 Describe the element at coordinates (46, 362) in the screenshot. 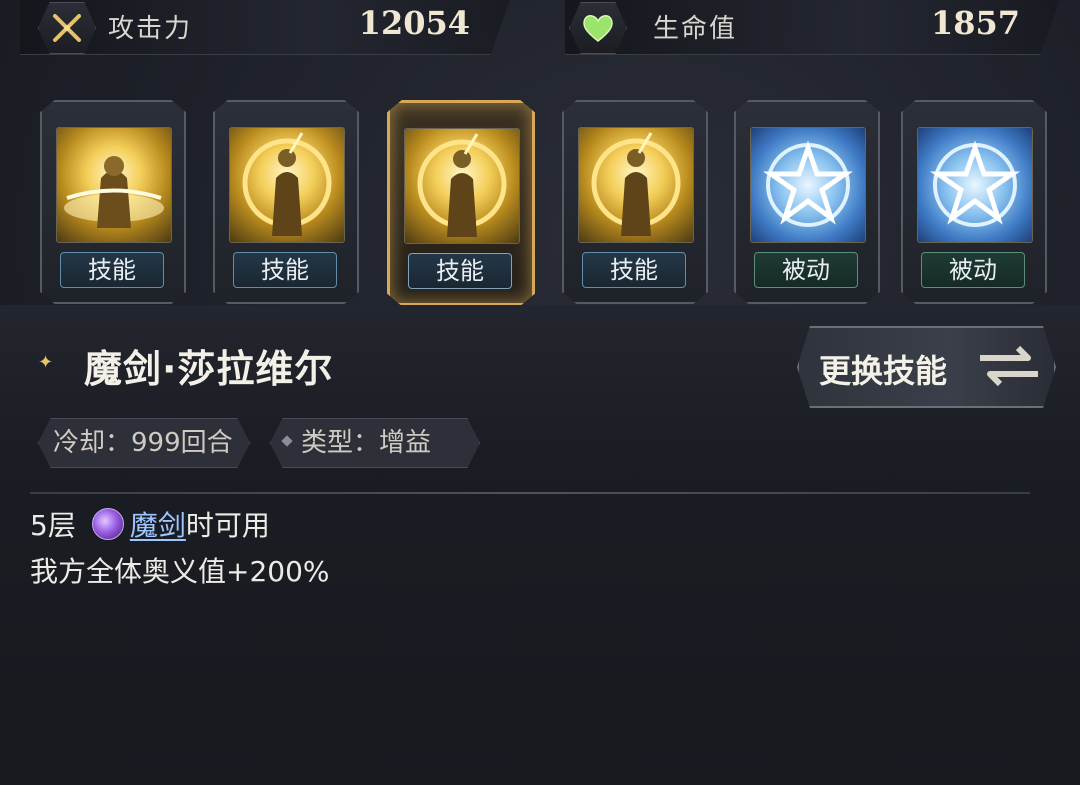

I see `sparkle-icon: ✦` at that location.